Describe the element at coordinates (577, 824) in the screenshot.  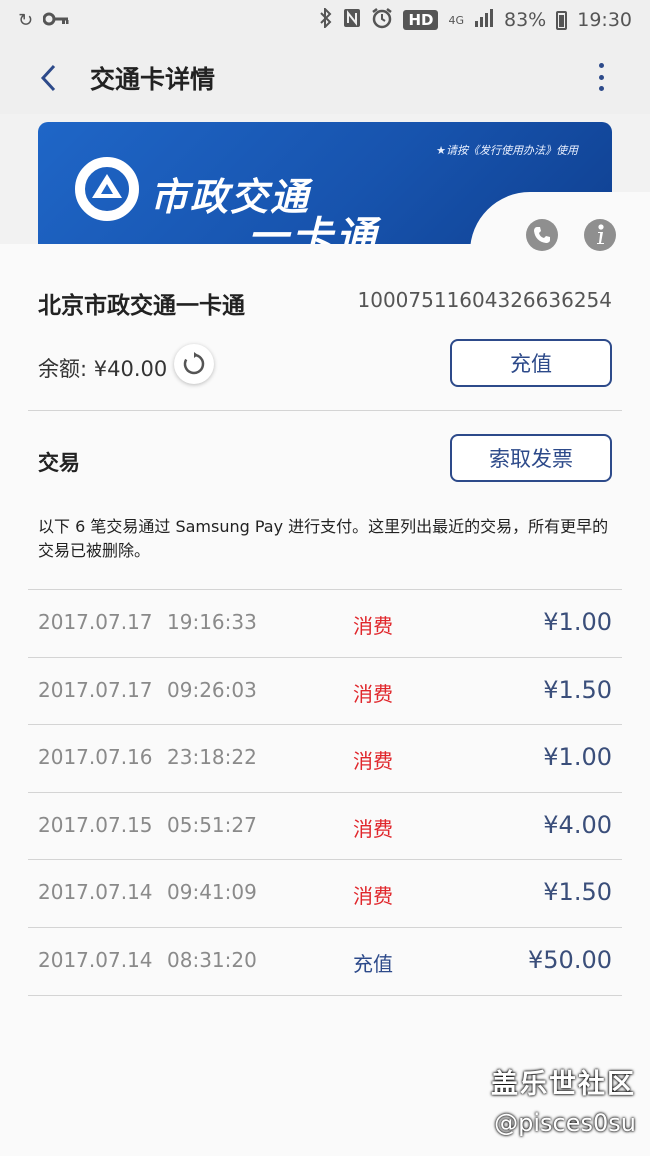
I see `transaction-amount: ¥4.00` at that location.